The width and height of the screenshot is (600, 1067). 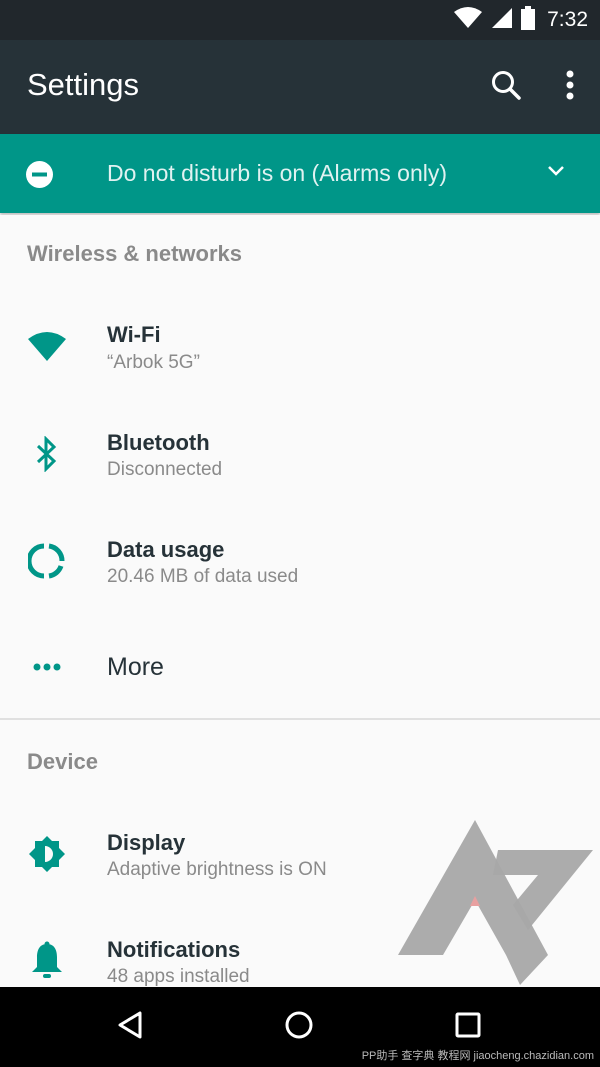 What do you see at coordinates (528, 20) in the screenshot?
I see `battery-icon` at bounding box center [528, 20].